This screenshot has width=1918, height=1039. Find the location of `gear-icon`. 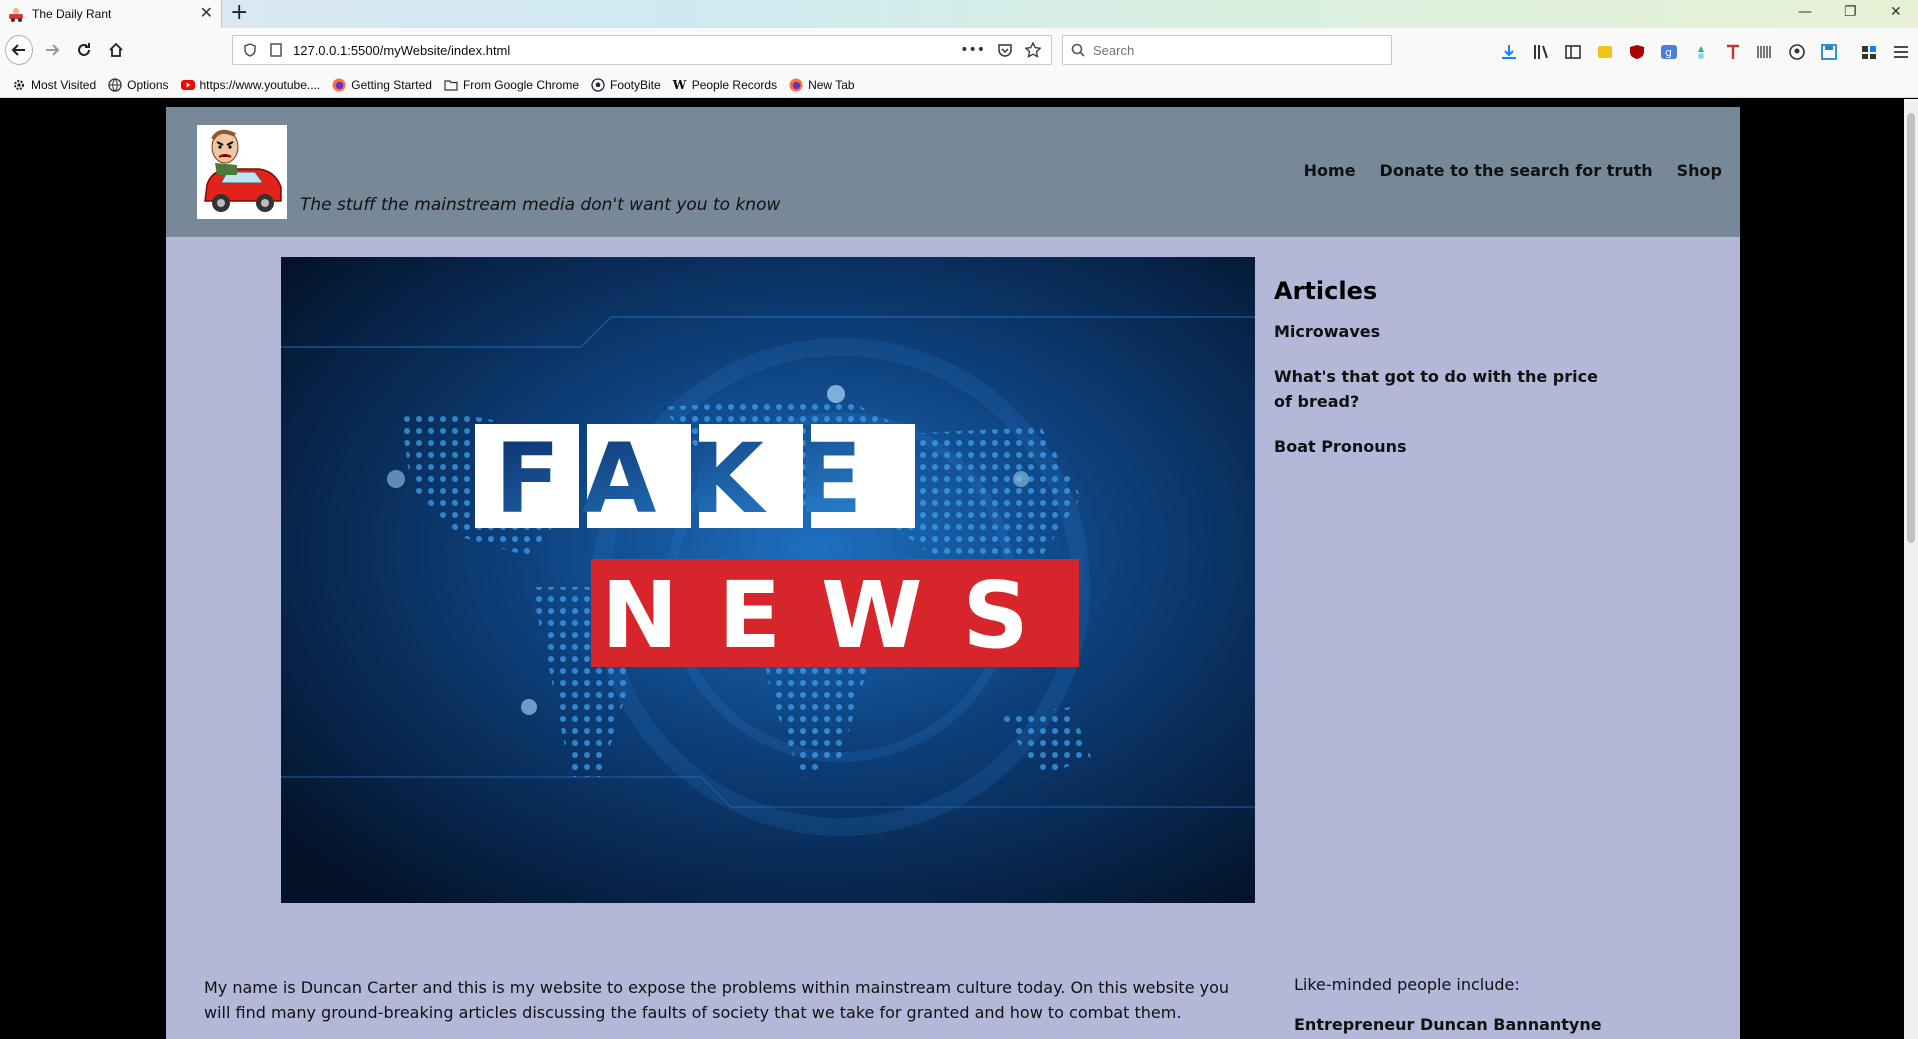

gear-icon is located at coordinates (19, 85).